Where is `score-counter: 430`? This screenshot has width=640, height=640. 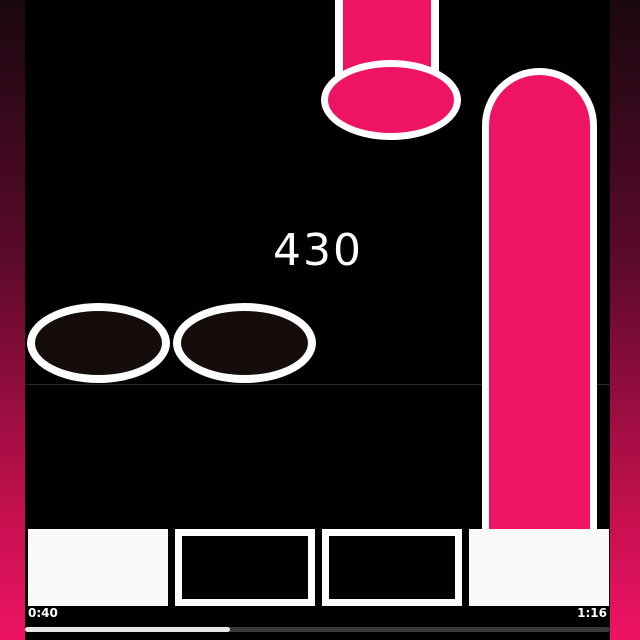 score-counter: 430 is located at coordinates (318, 250).